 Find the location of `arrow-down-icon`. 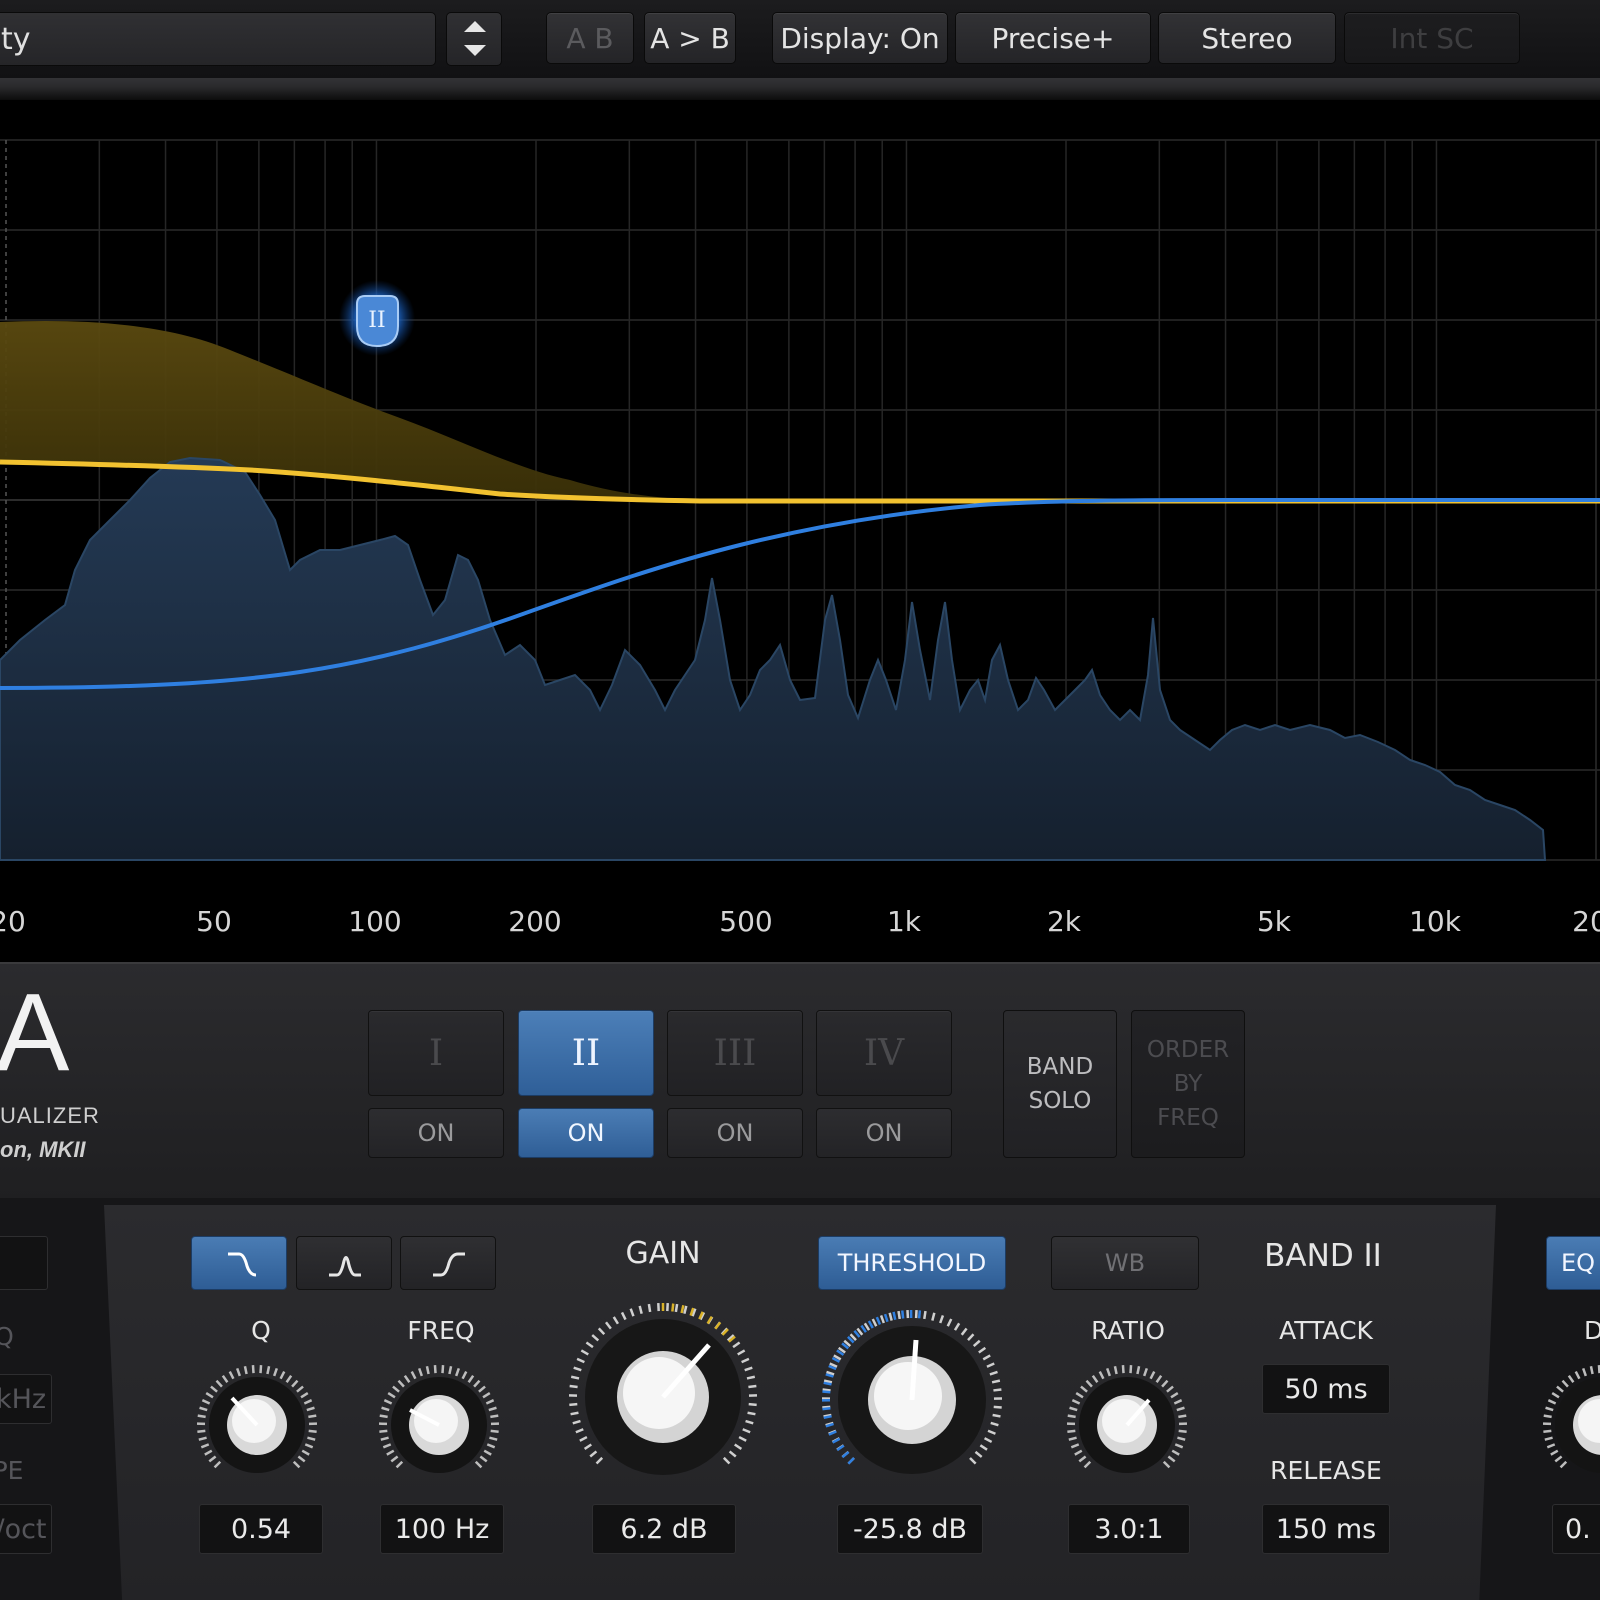

arrow-down-icon is located at coordinates (475, 50).